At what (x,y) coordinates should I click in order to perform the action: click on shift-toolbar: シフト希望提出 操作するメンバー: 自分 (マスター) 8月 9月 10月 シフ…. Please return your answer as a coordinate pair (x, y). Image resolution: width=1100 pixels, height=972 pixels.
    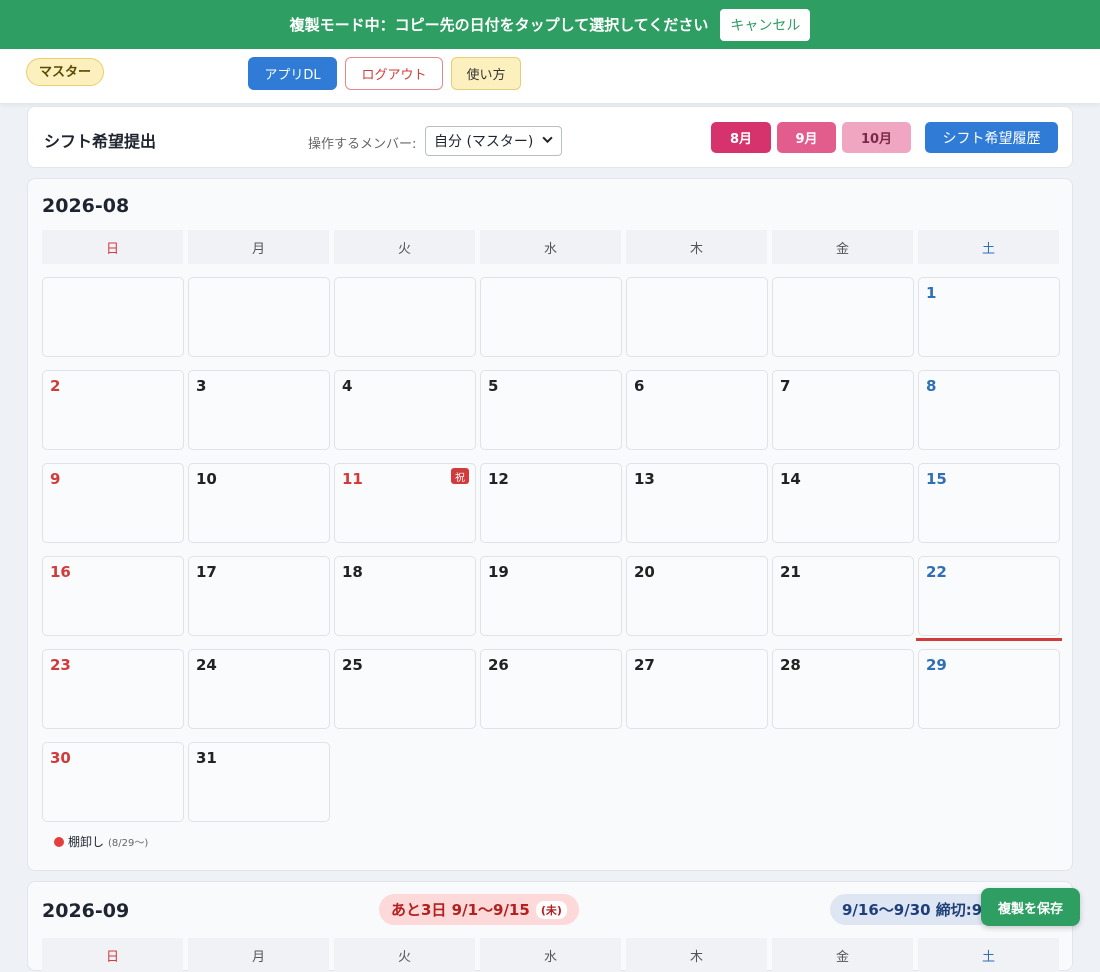
    Looking at the image, I should click on (550, 137).